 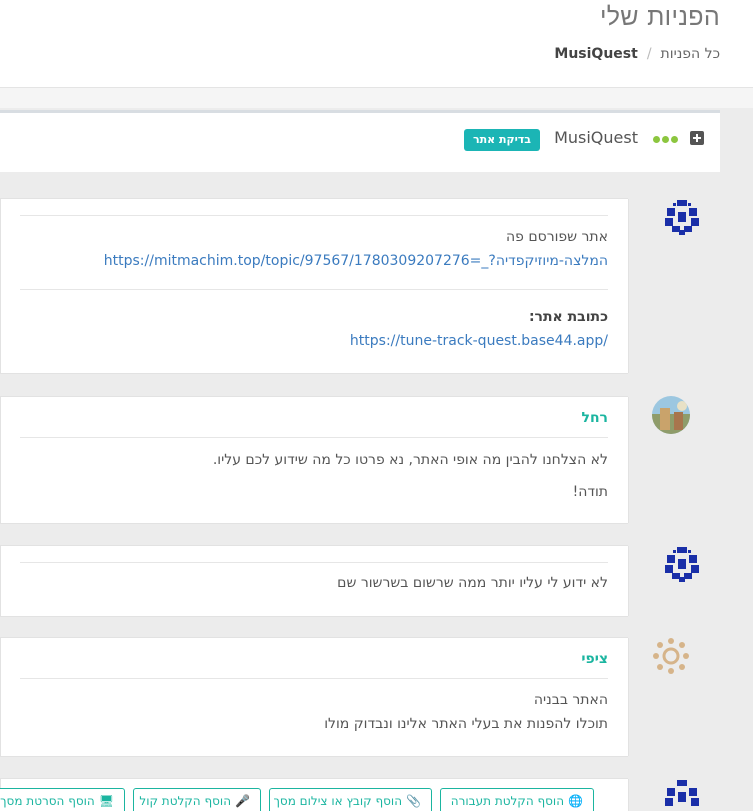 I want to click on breadcrumb: כל הפניות / MusiQuest, so click(x=637, y=54).